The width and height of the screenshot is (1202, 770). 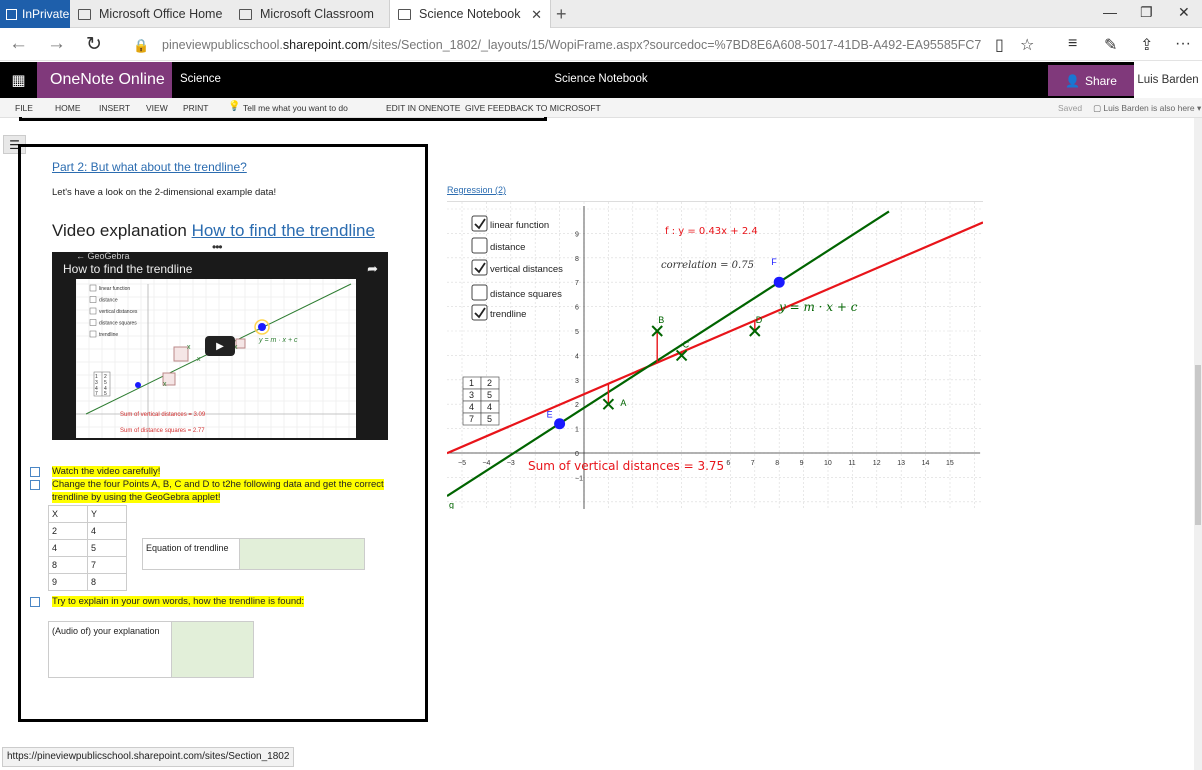 What do you see at coordinates (1091, 80) in the screenshot?
I see `share-button: 👤 Share` at bounding box center [1091, 80].